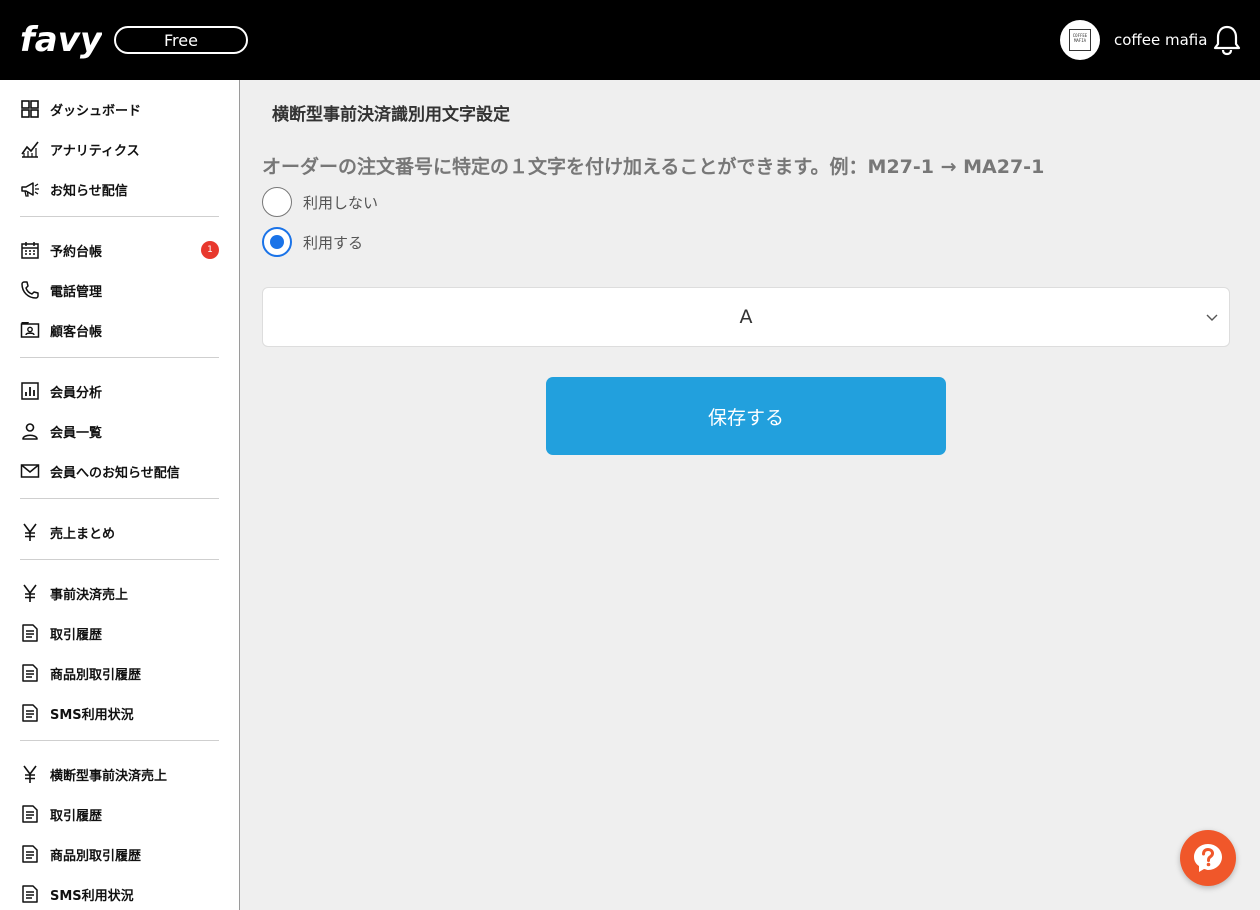 Image resolution: width=1260 pixels, height=910 pixels. Describe the element at coordinates (30, 290) in the screenshot. I see `phone-icon` at that location.